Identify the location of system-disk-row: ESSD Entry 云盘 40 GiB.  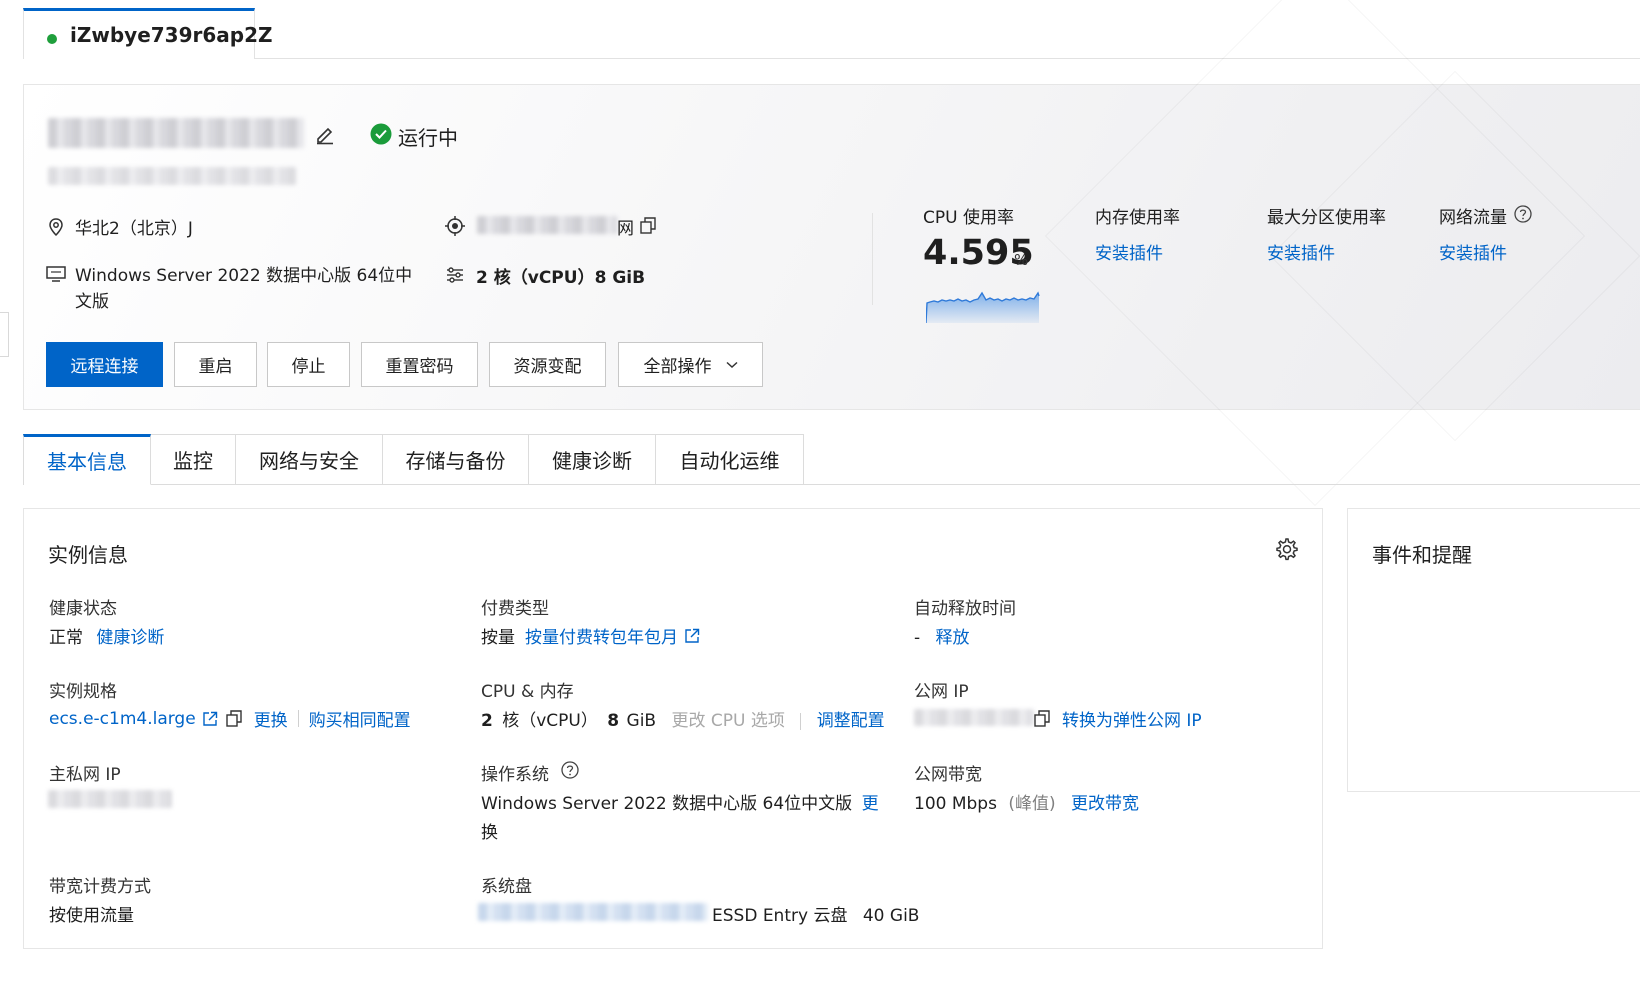
(815, 913).